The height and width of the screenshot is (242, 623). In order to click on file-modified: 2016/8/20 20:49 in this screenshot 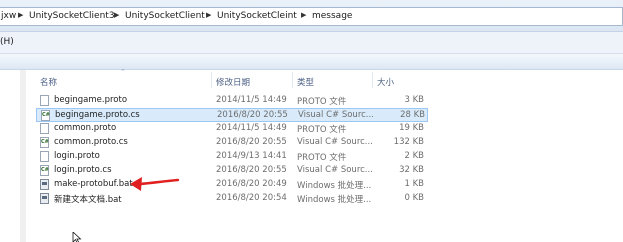, I will do `click(251, 184)`.